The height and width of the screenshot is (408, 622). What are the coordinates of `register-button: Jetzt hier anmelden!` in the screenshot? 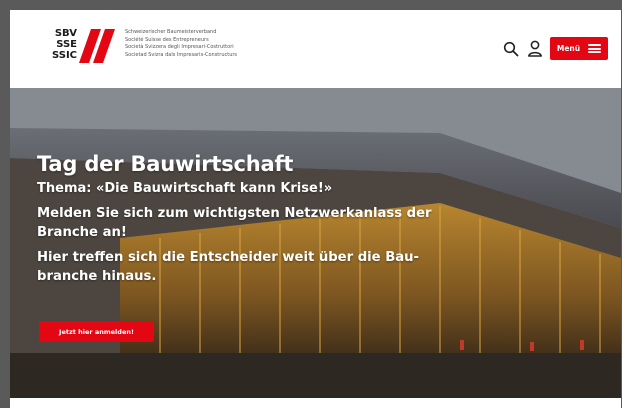 It's located at (96, 331).